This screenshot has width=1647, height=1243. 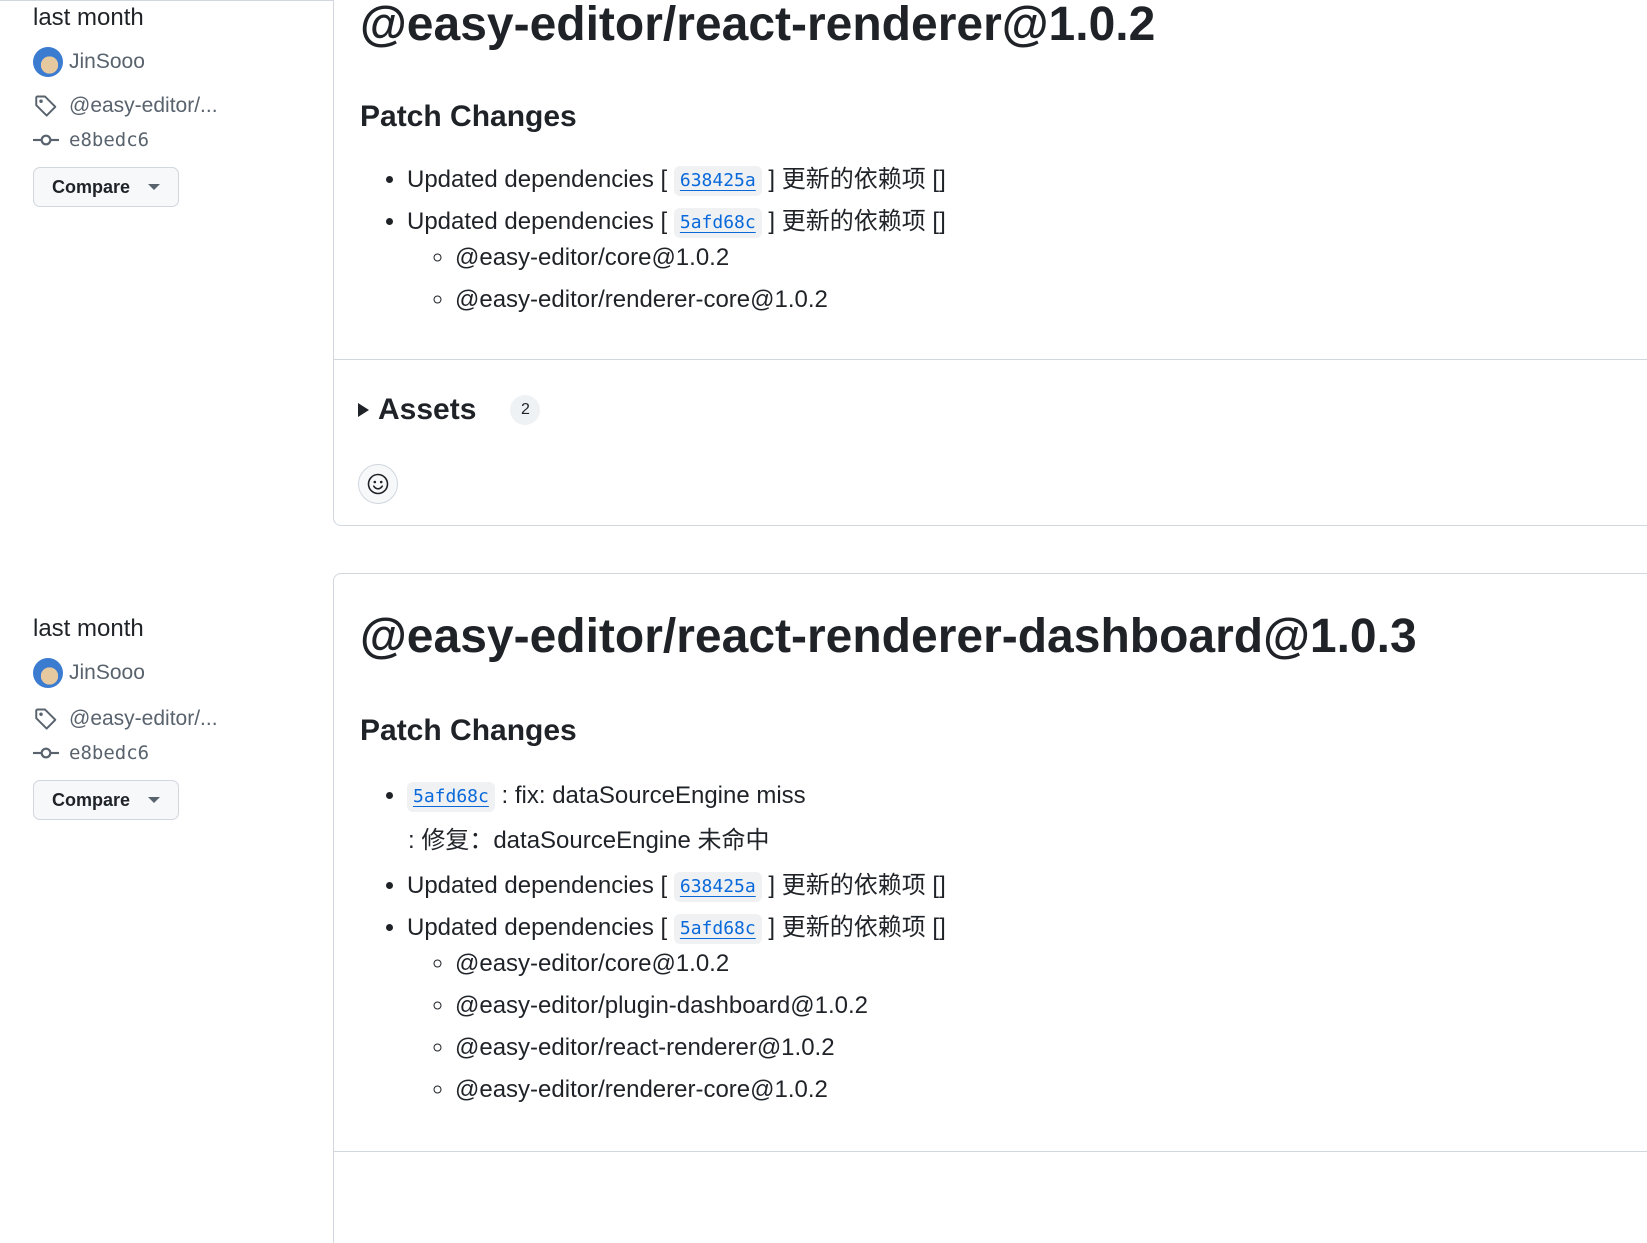 What do you see at coordinates (363, 410) in the screenshot?
I see `triangle-right-icon` at bounding box center [363, 410].